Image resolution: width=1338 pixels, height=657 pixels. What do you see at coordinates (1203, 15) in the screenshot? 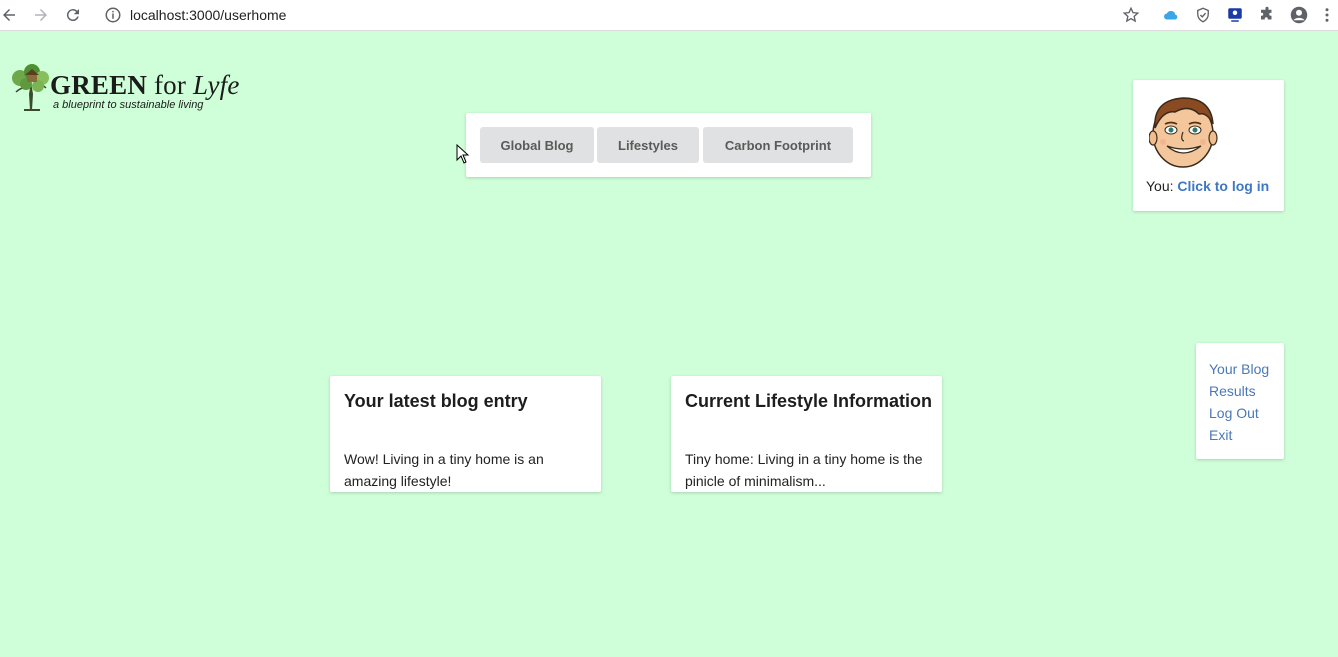
I see `shield-extension-icon` at bounding box center [1203, 15].